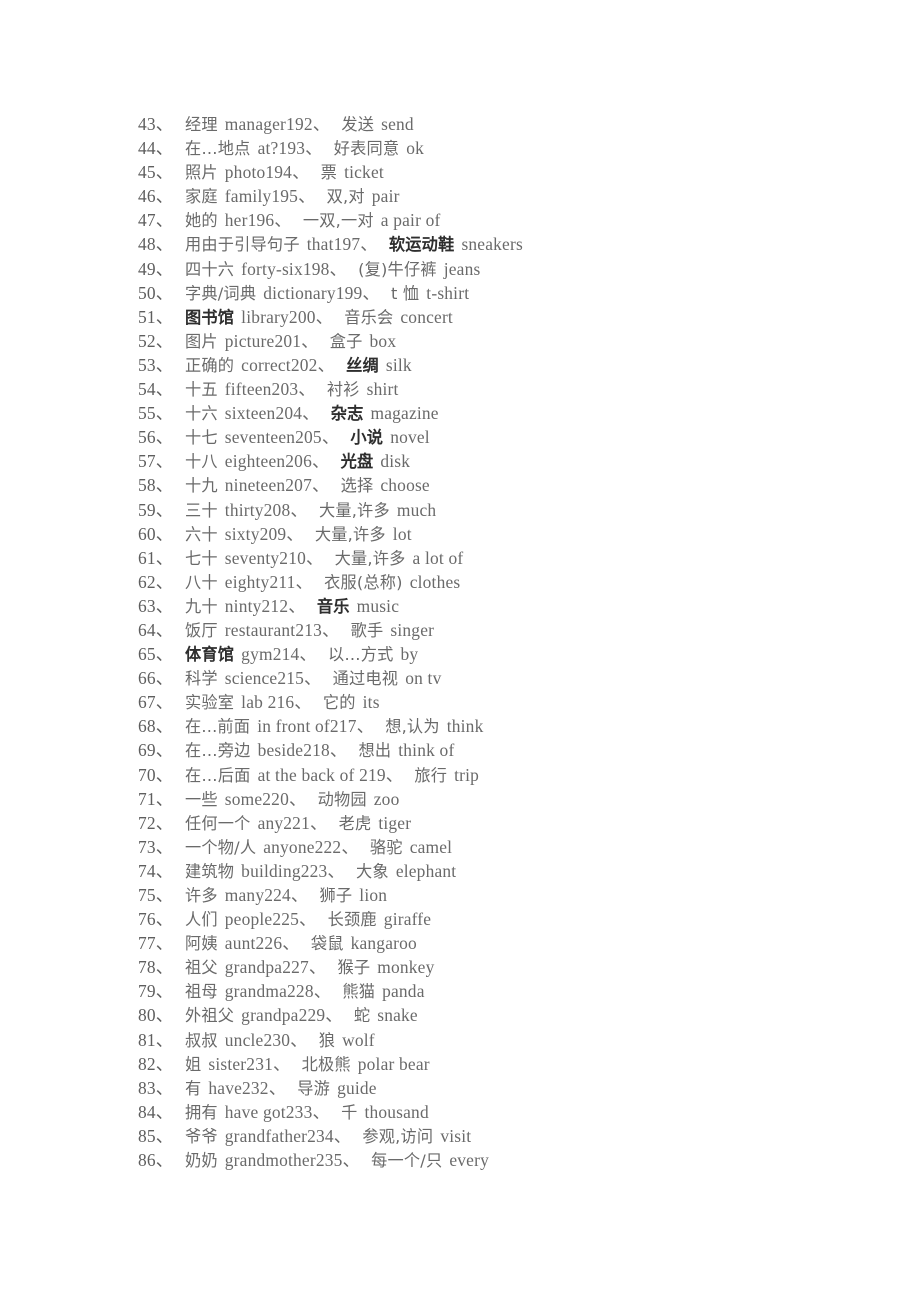 This screenshot has height=1302, width=920. I want to click on entry-index: 75、, so click(156, 895).